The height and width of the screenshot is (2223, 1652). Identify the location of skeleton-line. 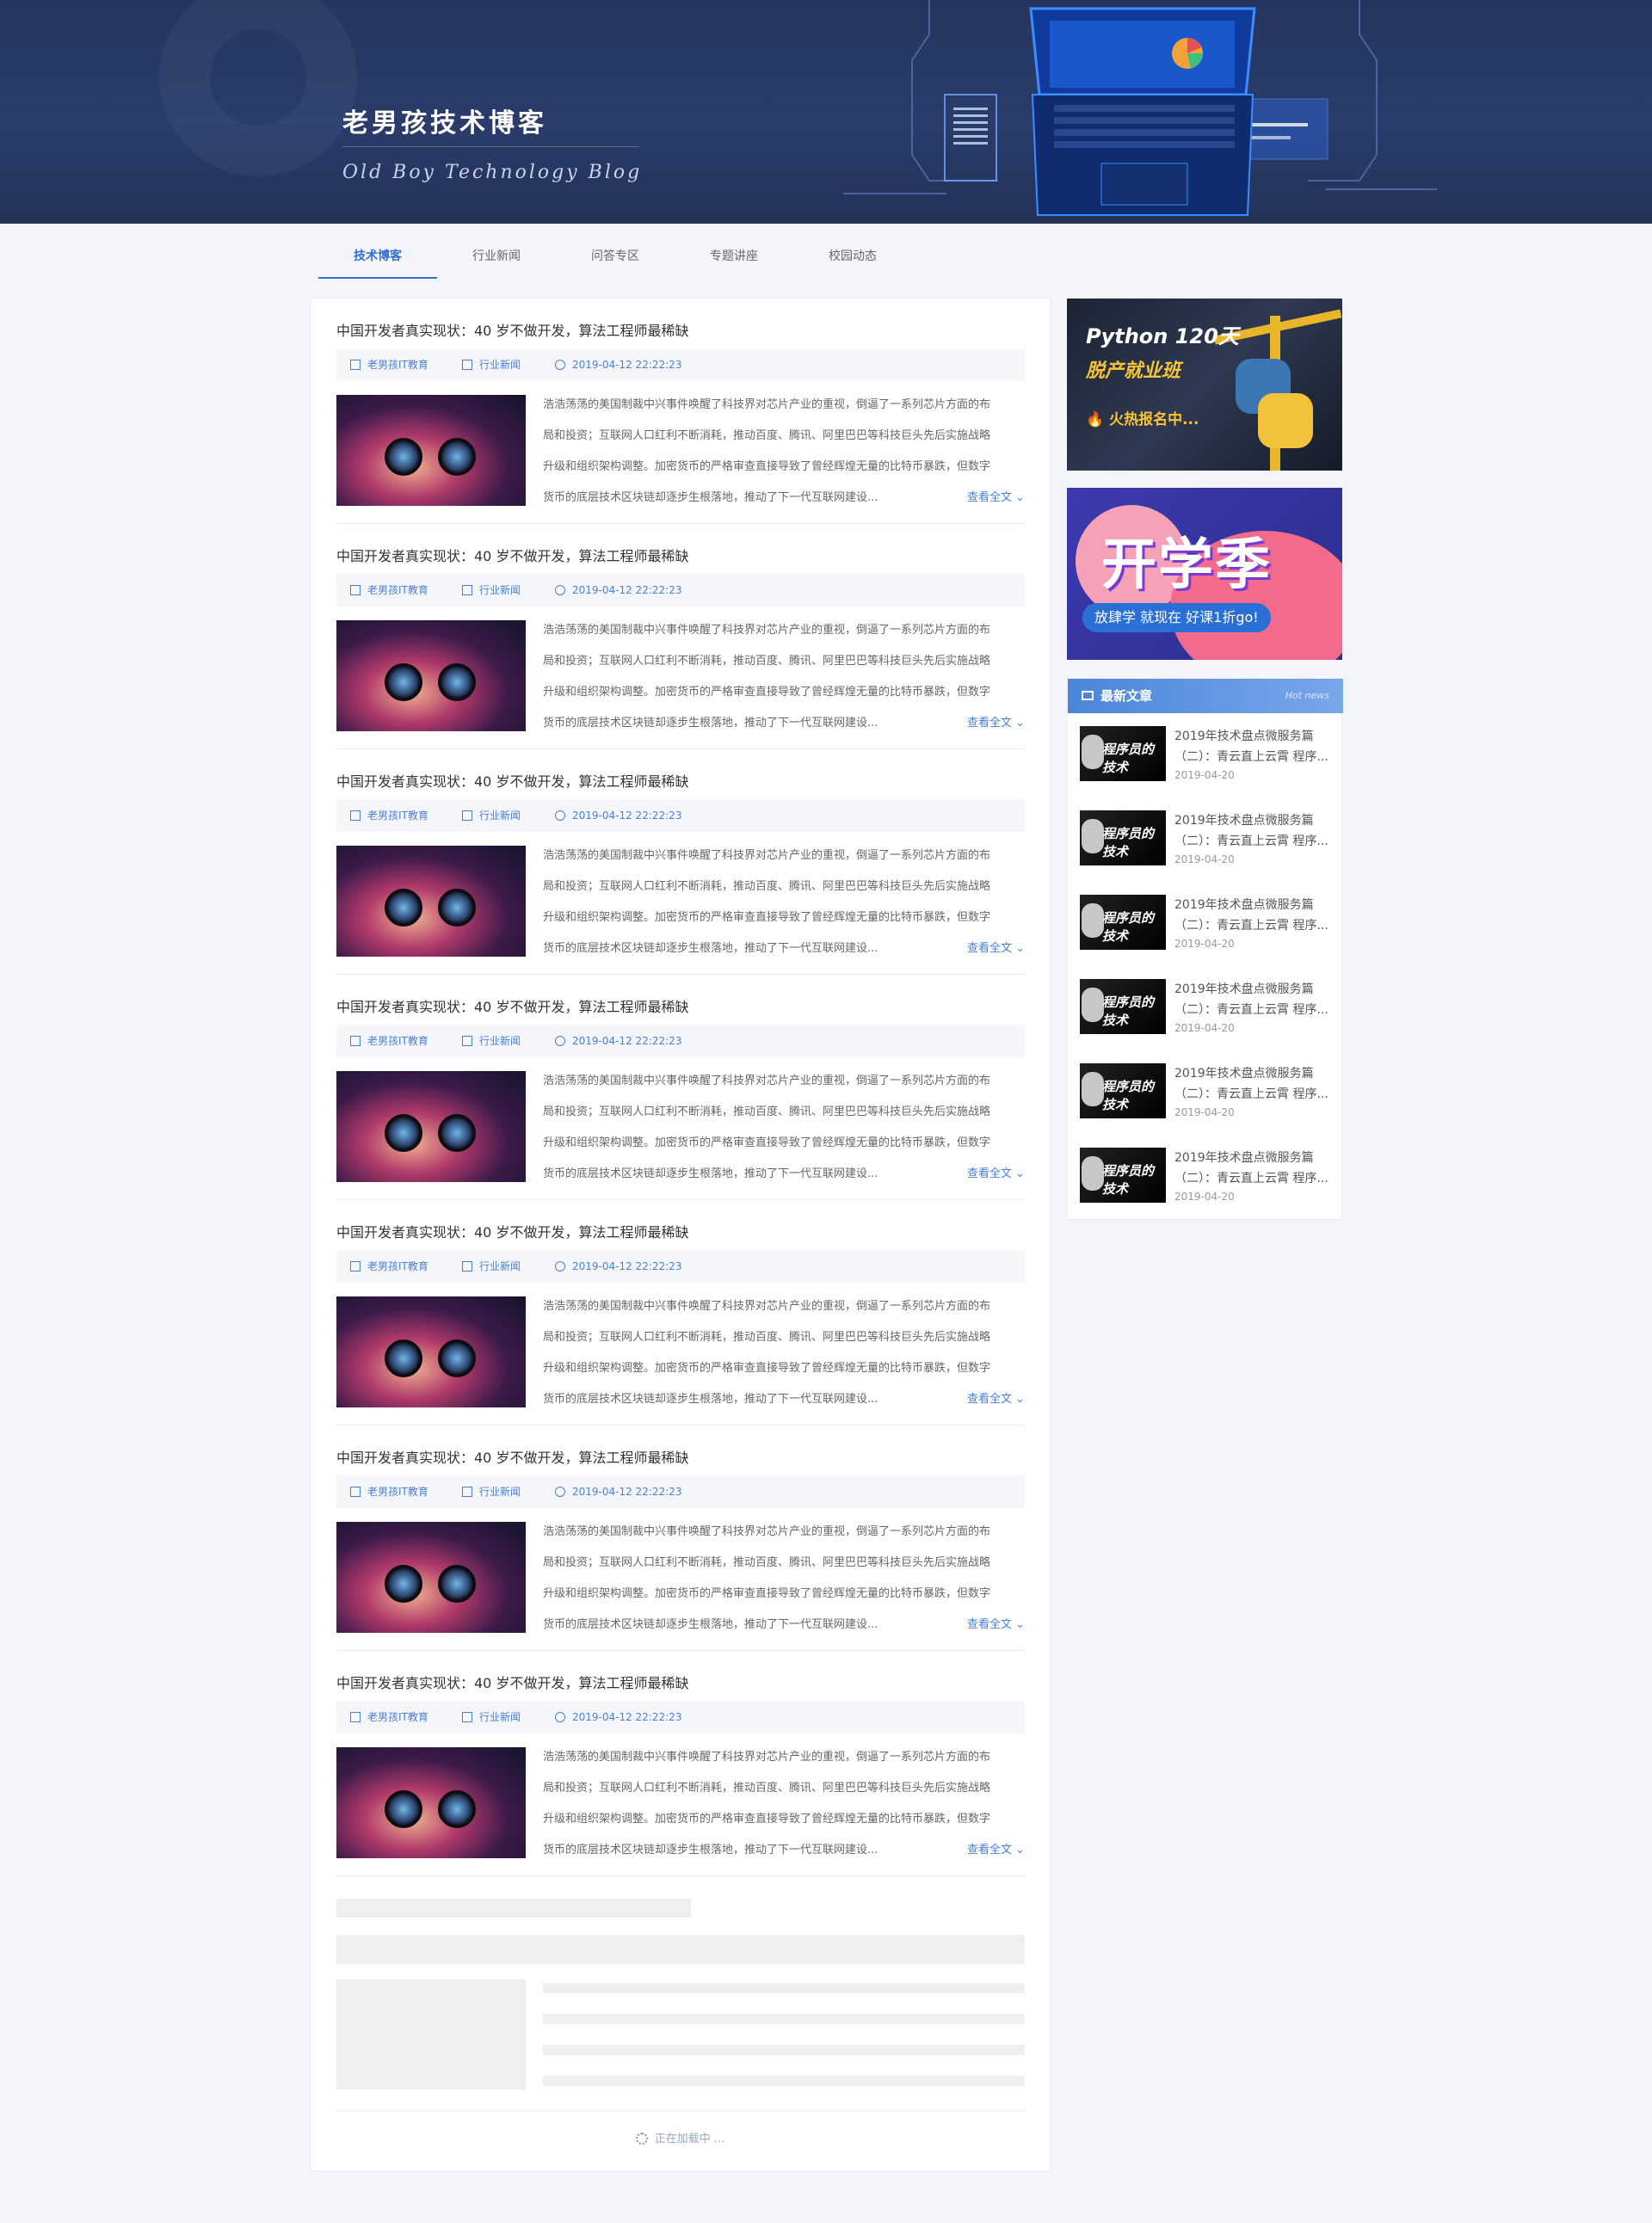
(784, 2019).